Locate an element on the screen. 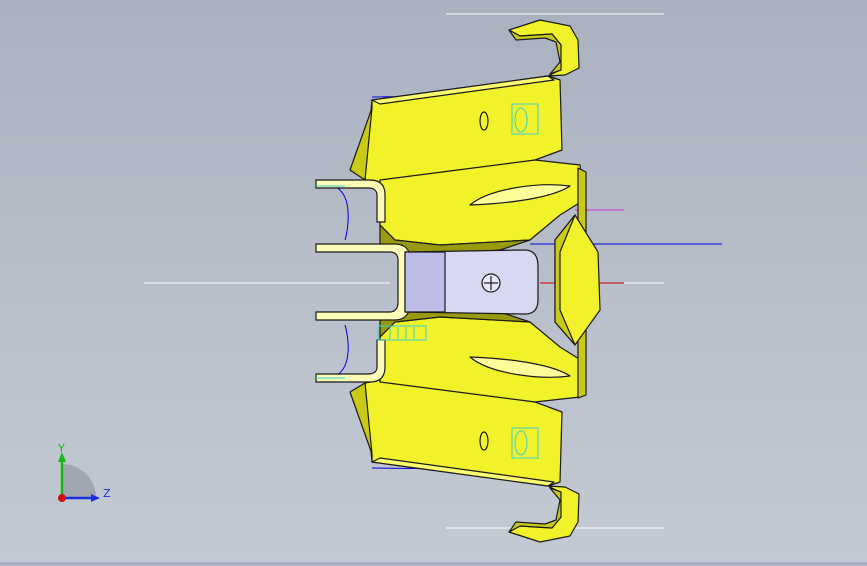 Image resolution: width=867 pixels, height=566 pixels. lower-hook is located at coordinates (544, 514).